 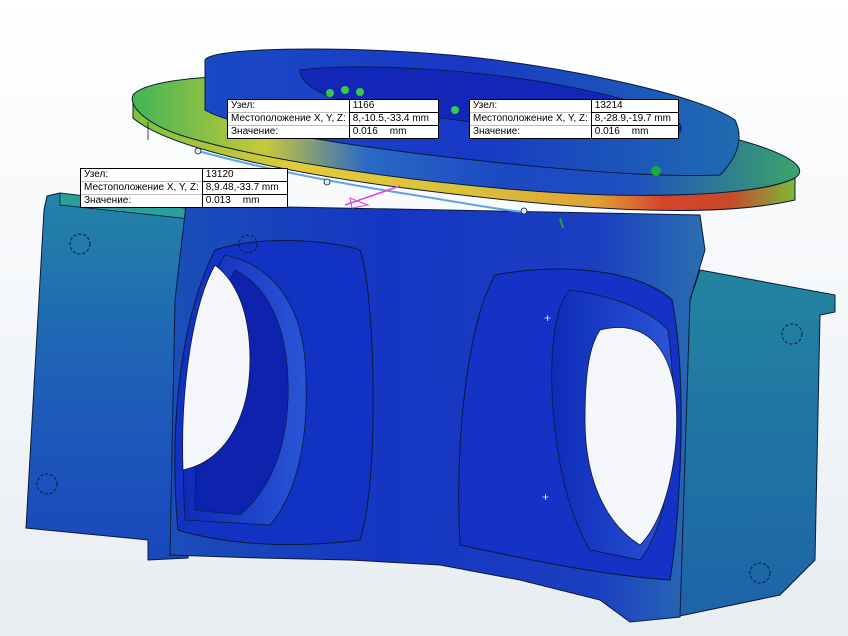 I want to click on location-value: 8,-10.5,-33.4 mm, so click(x=393, y=119).